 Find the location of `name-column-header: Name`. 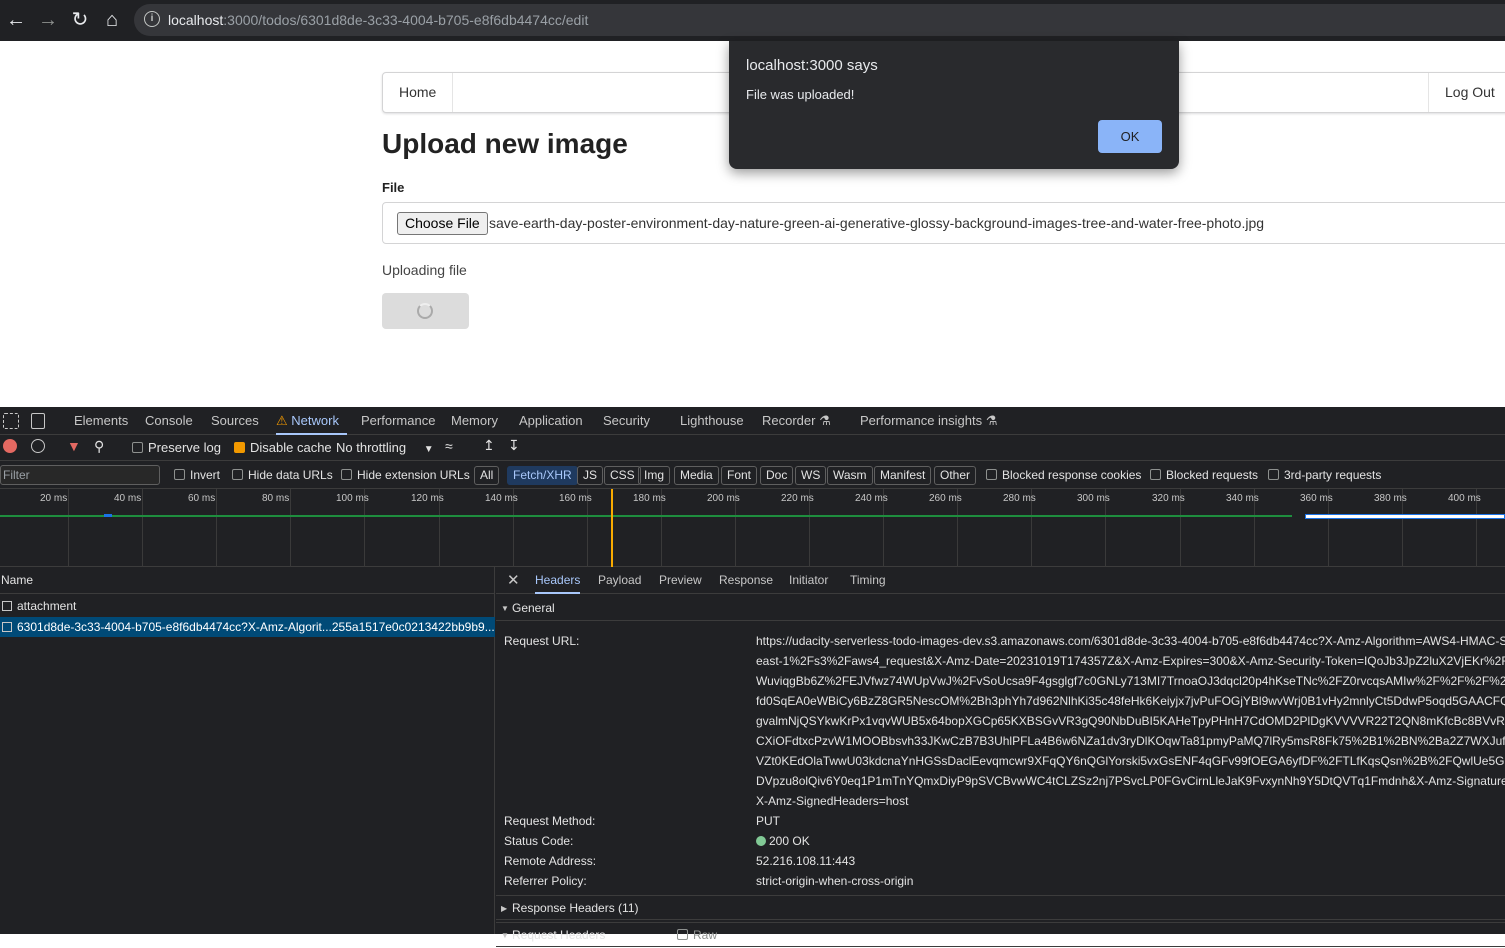

name-column-header: Name is located at coordinates (247, 580).